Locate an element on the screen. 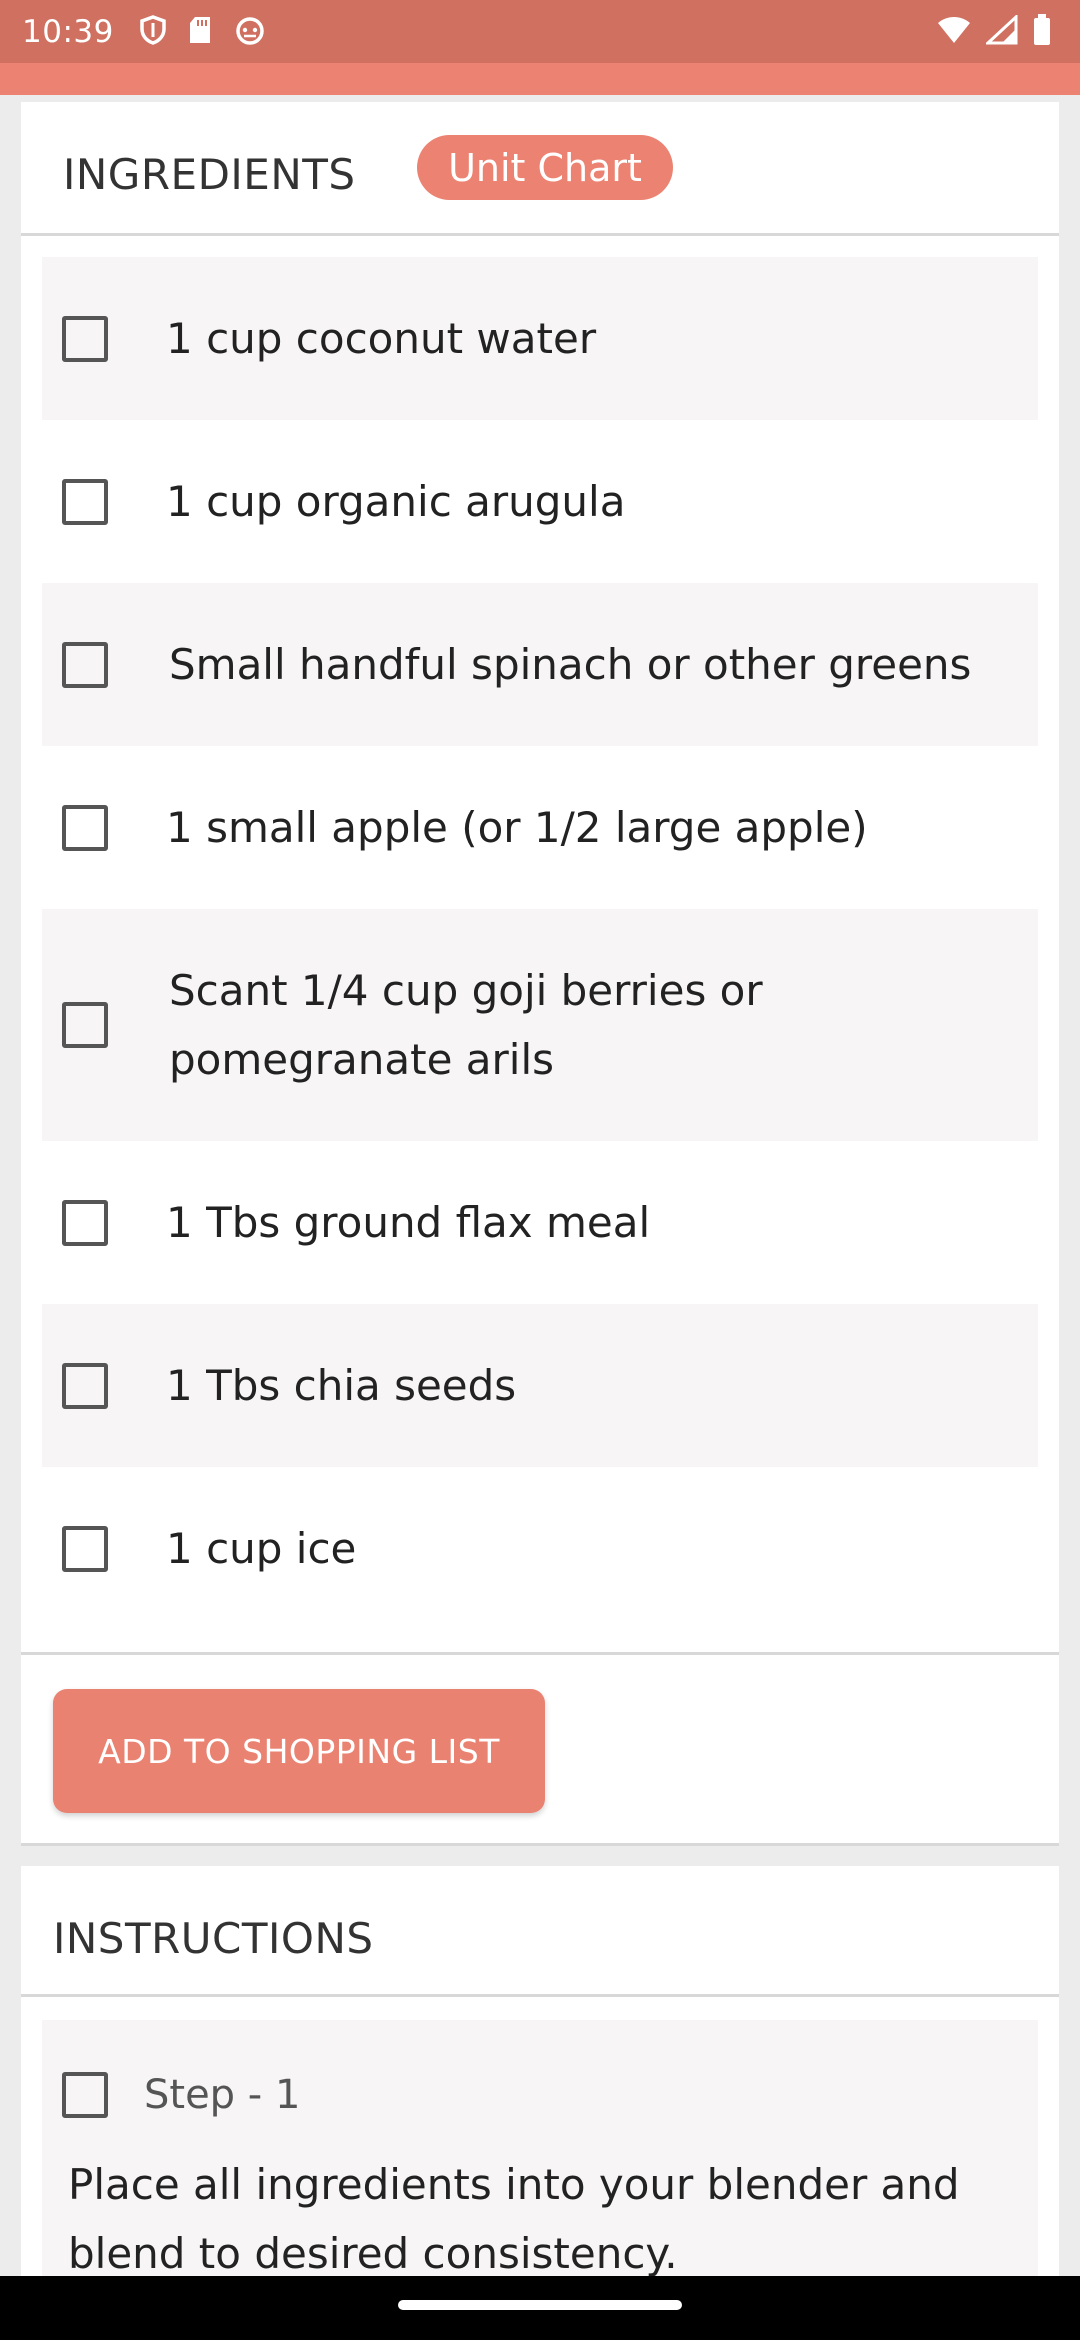  ingredient-text: 1 cup ice is located at coordinates (261, 1548).